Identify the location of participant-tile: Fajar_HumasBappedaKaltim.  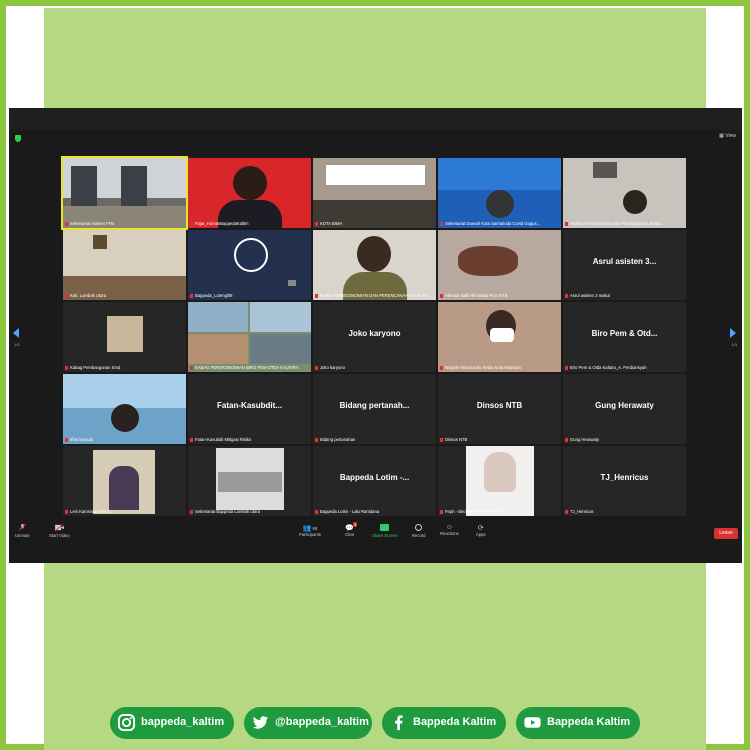
(249, 193).